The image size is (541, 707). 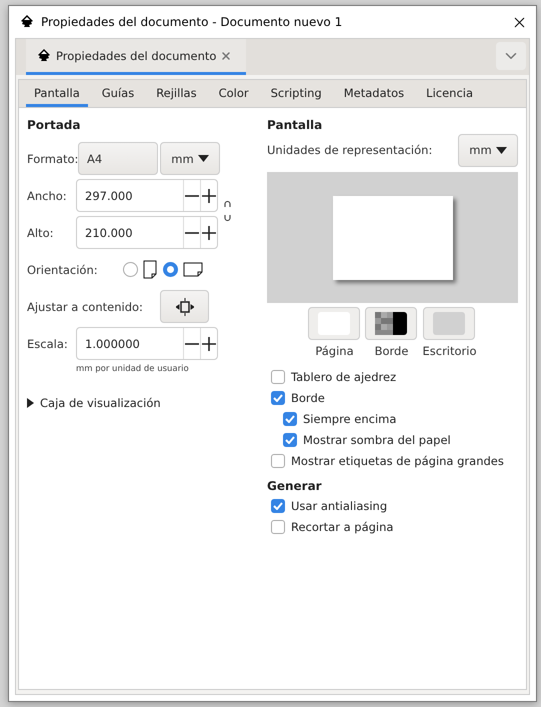 I want to click on tab: Color, so click(x=233, y=93).